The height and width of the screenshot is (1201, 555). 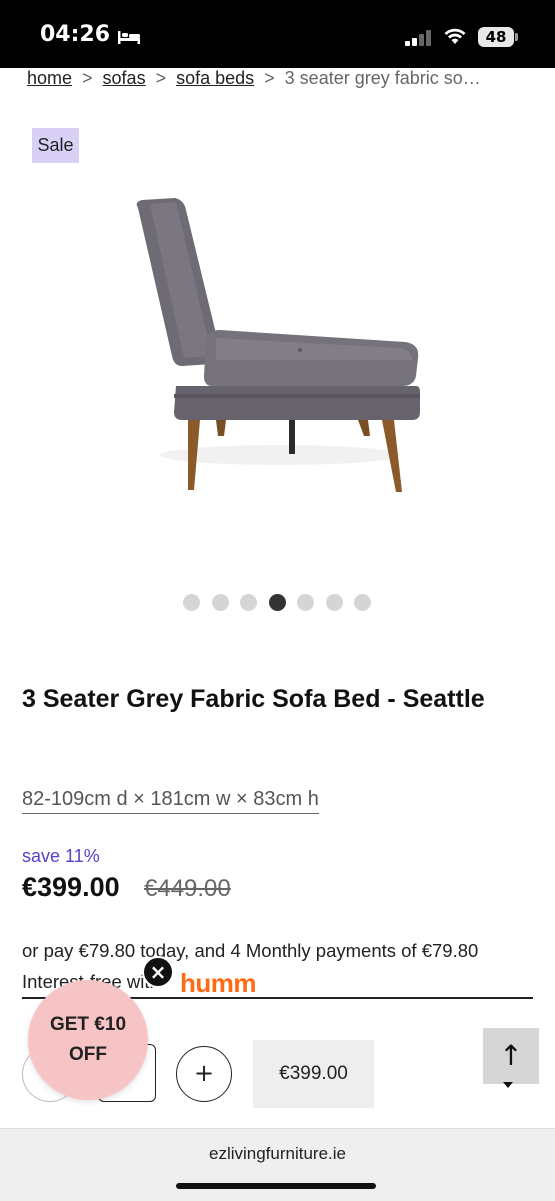 I want to click on old-price: €449.00, so click(x=187, y=888).